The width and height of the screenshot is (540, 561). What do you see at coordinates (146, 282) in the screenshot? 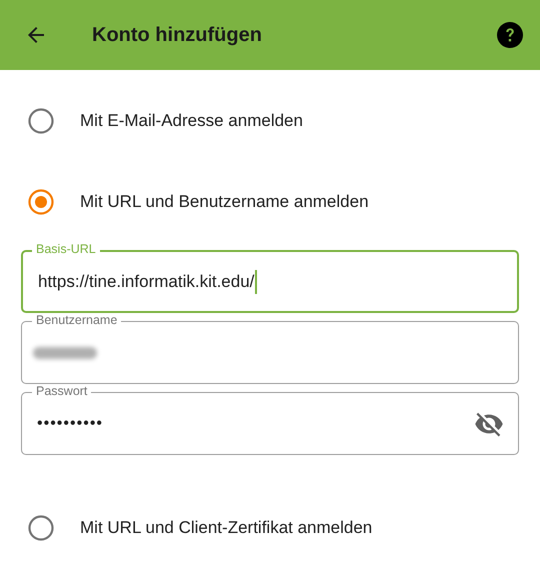
I see `field-value: https://tine.informatik.kit.edu/` at bounding box center [146, 282].